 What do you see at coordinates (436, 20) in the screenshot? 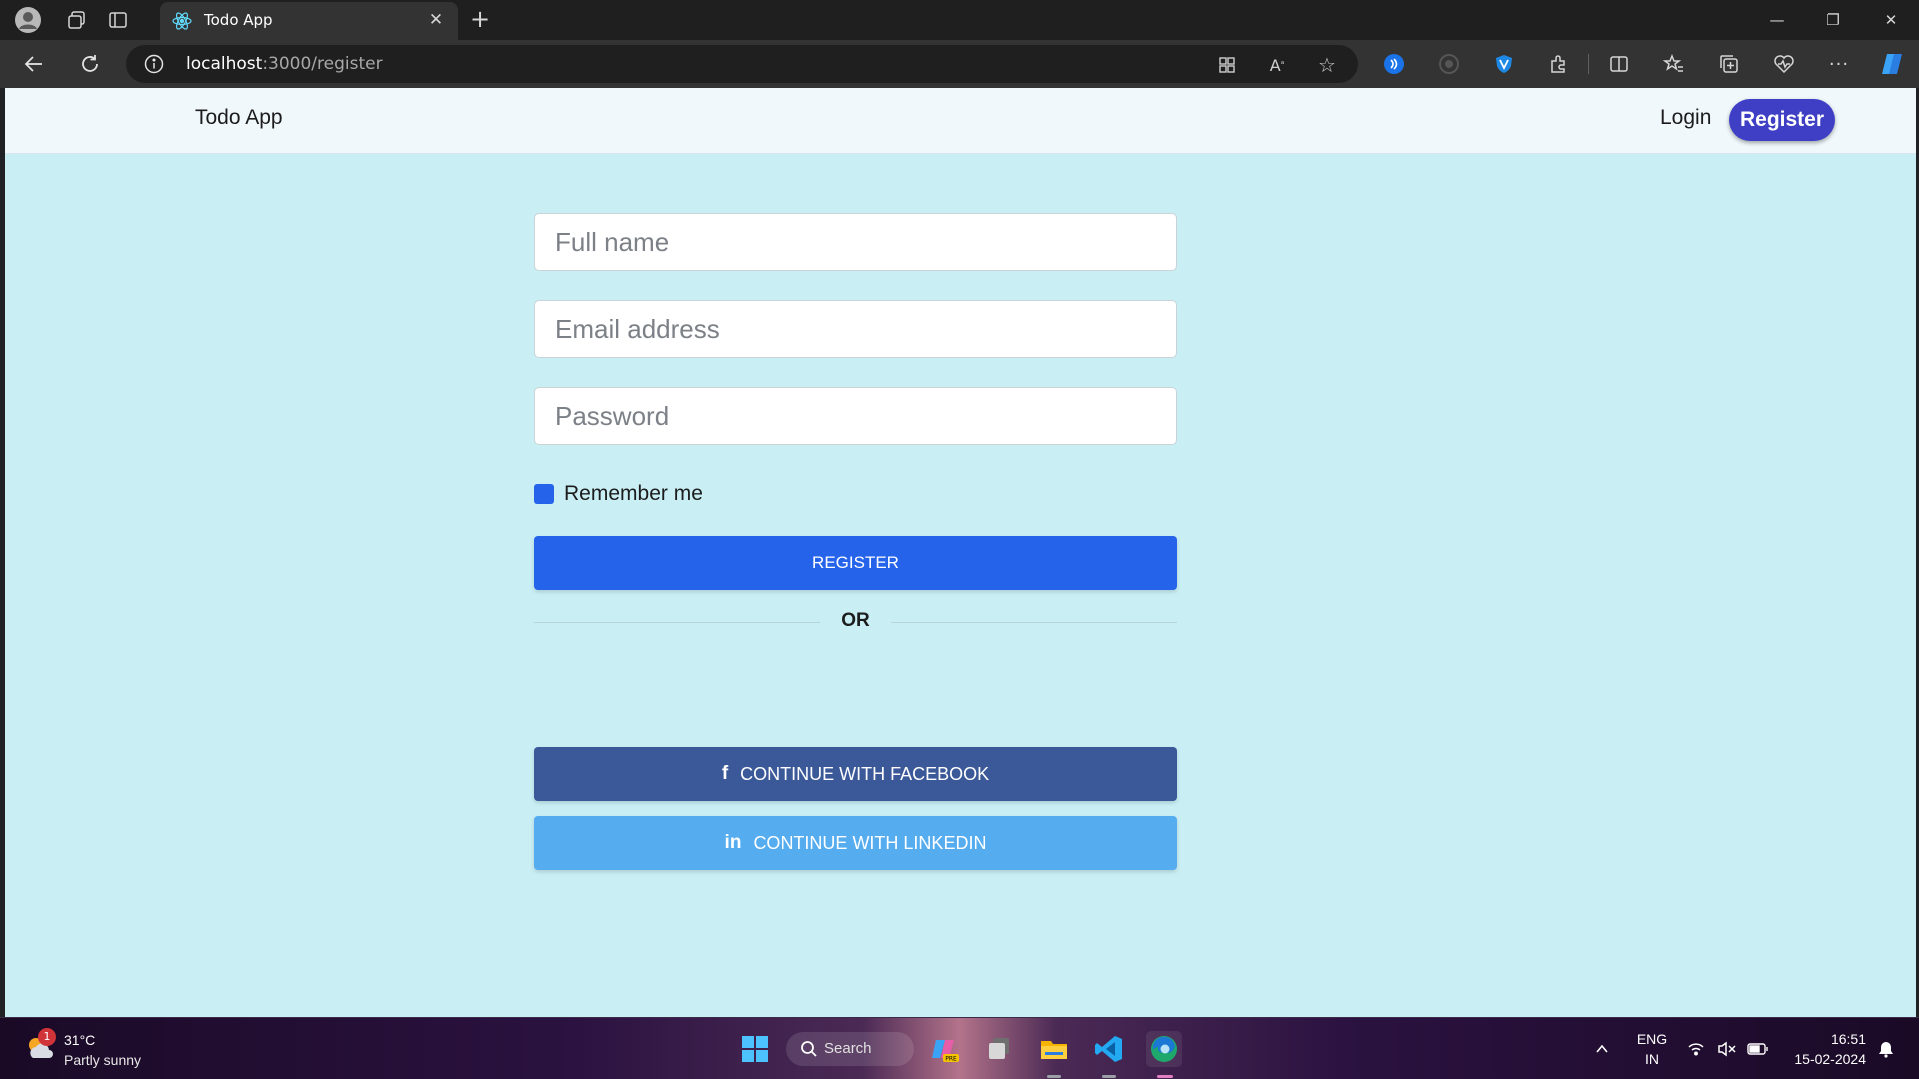
I see `tab-close-icon: ✕` at bounding box center [436, 20].